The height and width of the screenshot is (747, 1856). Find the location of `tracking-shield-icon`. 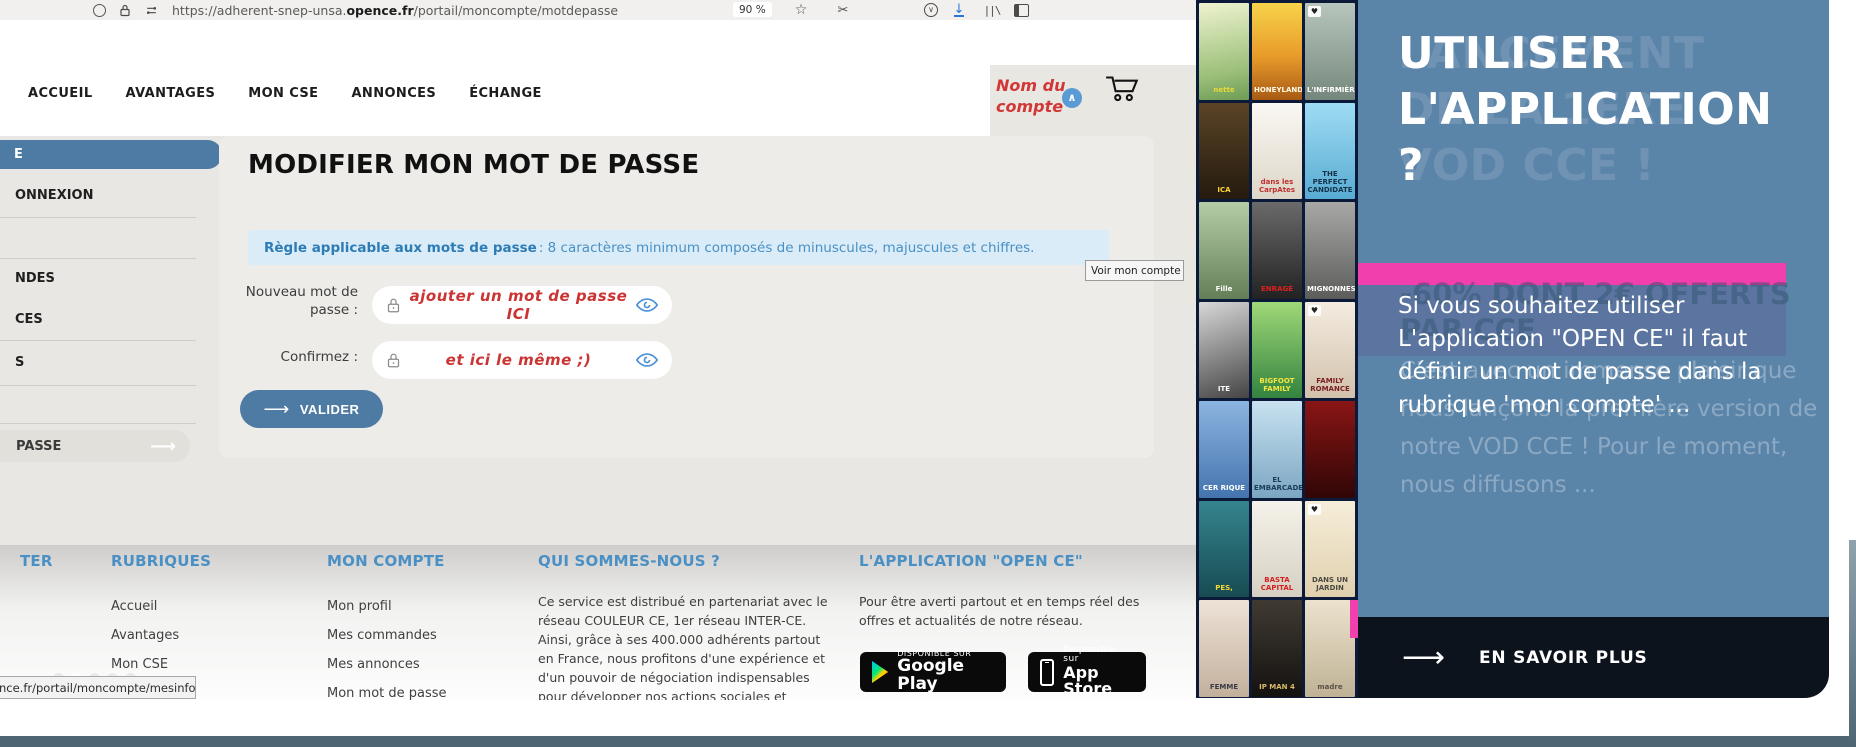

tracking-shield-icon is located at coordinates (99, 10).